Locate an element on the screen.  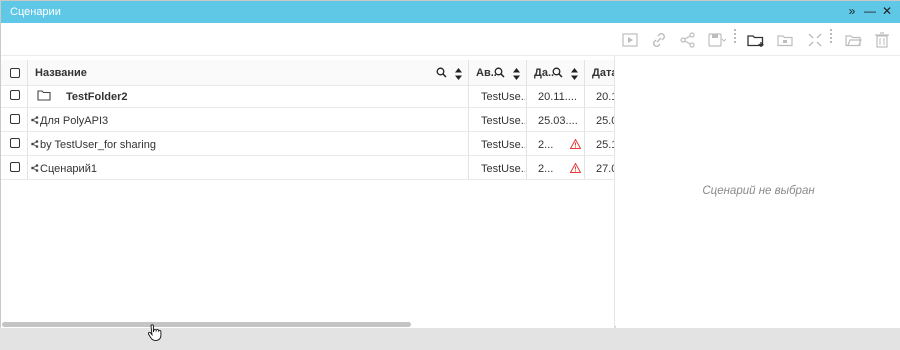
column-date2-header: Дата is located at coordinates (603, 72).